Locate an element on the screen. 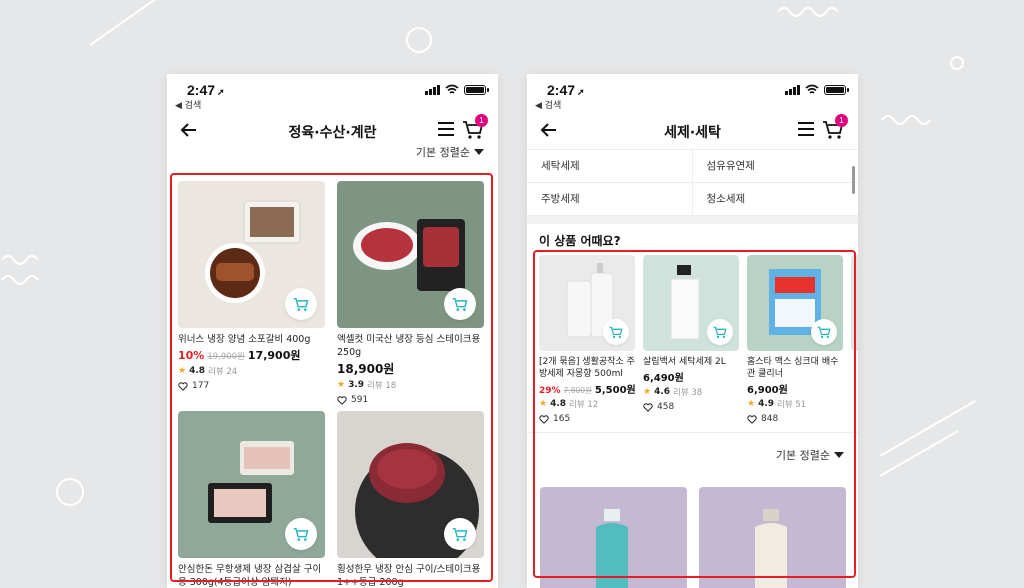  like-count: 591 is located at coordinates (360, 400).